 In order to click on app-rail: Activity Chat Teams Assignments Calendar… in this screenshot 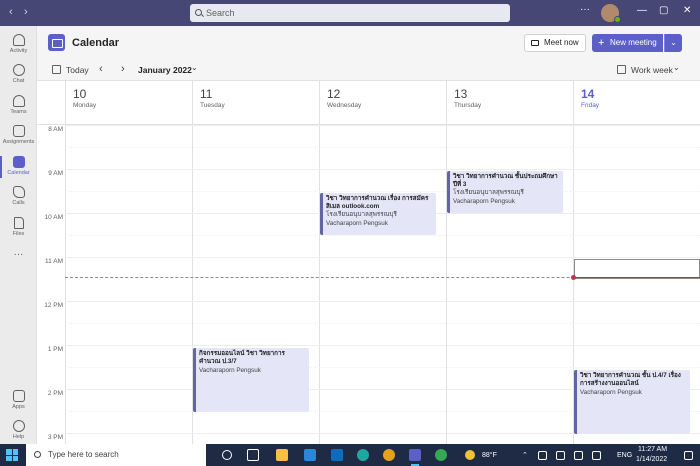, I will do `click(18, 235)`.